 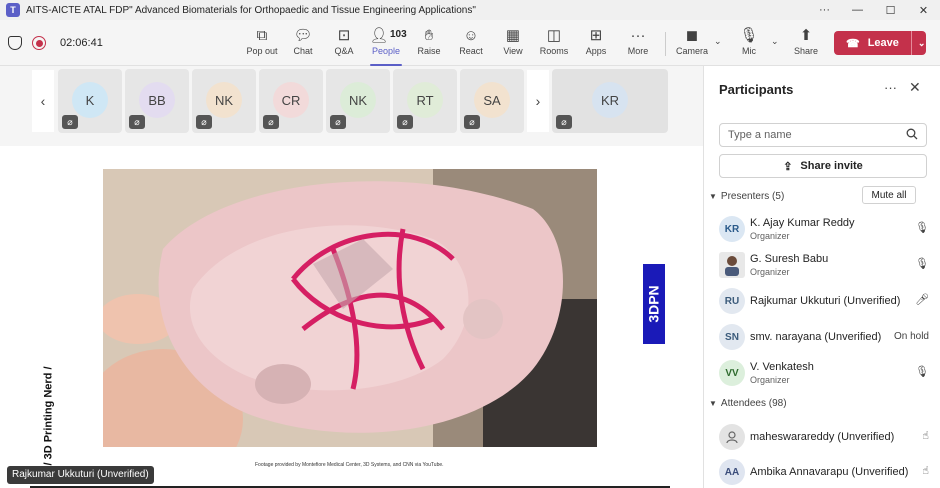 I want to click on profile-photo-icon, so click(x=732, y=266).